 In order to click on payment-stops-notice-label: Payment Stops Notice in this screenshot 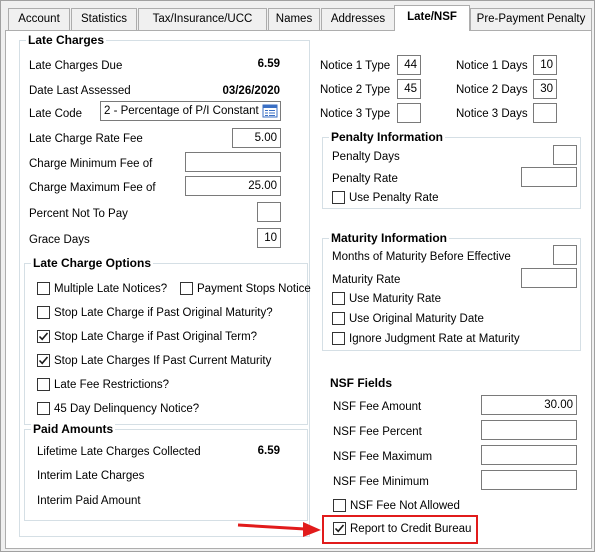, I will do `click(254, 289)`.